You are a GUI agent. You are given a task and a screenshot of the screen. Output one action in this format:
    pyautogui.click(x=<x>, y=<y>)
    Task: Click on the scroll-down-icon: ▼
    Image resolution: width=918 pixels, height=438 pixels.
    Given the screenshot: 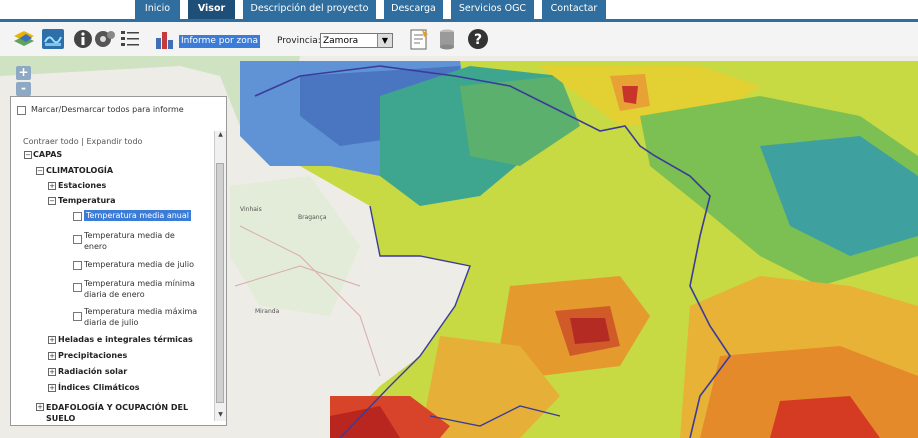 What is the action you would take?
    pyautogui.click(x=220, y=416)
    